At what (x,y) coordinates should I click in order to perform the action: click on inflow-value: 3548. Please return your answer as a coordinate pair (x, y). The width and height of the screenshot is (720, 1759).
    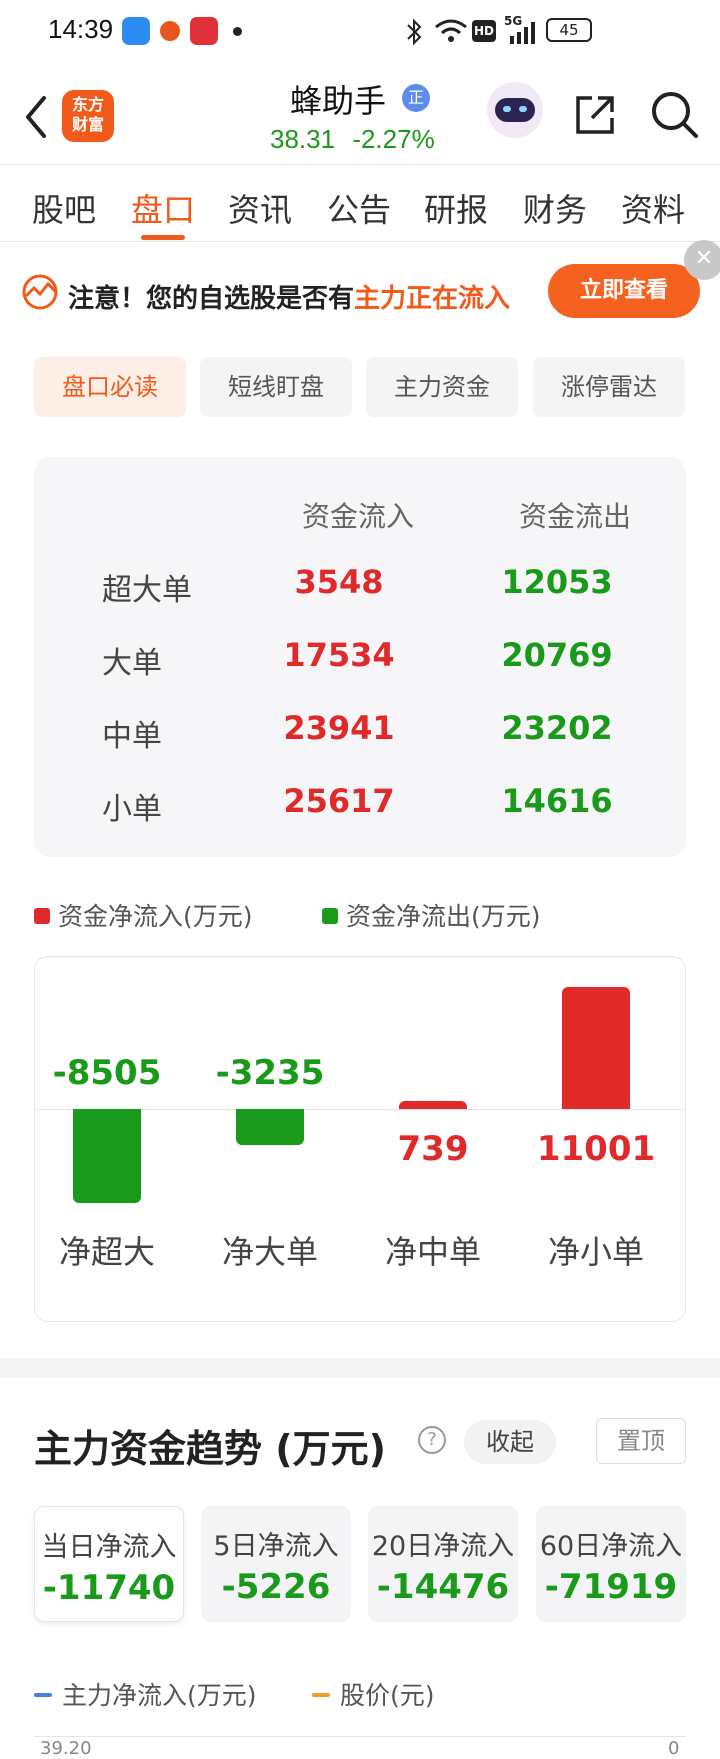
    Looking at the image, I should click on (339, 582).